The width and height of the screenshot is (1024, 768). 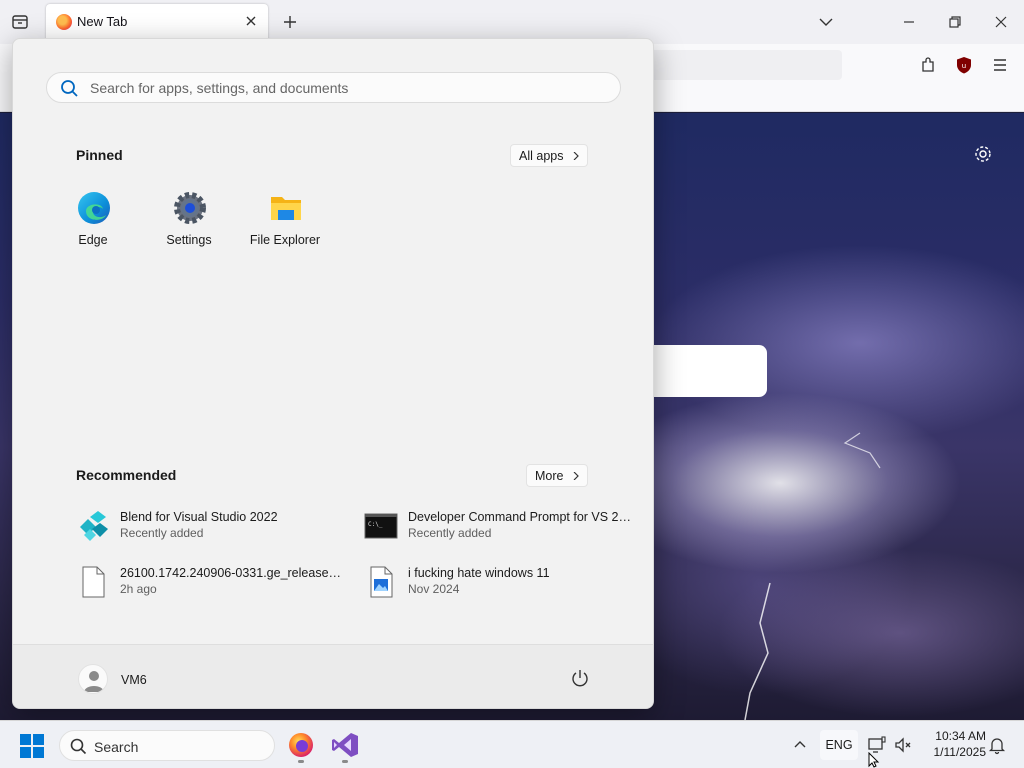 I want to click on chevron-up-icon, so click(x=800, y=745).